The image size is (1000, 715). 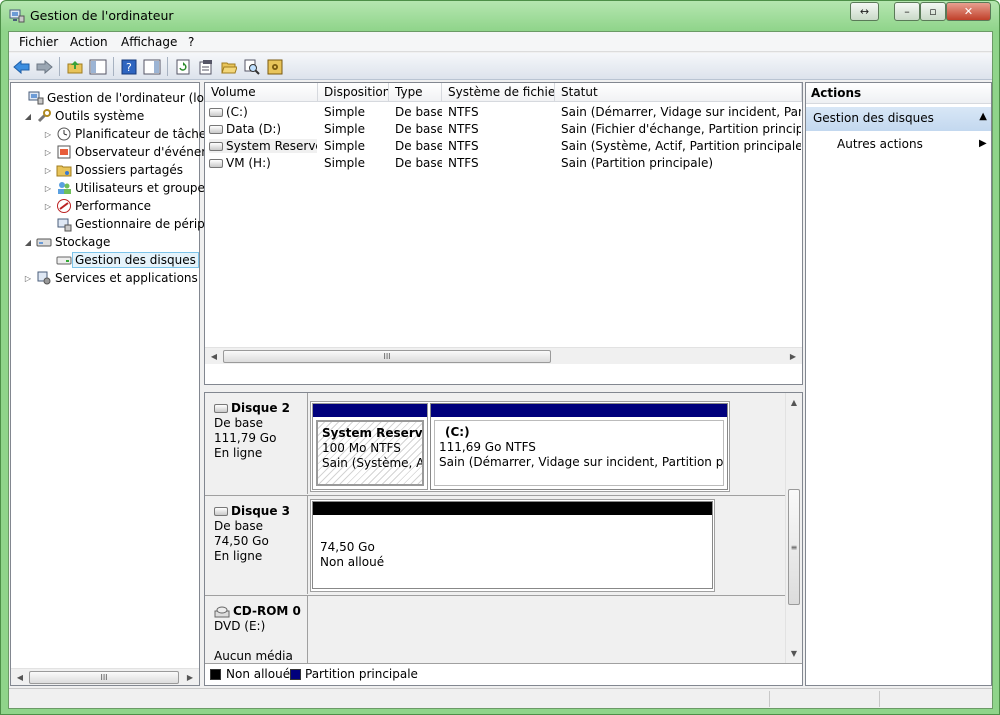 I want to click on open-folder-button, so click(x=229, y=67).